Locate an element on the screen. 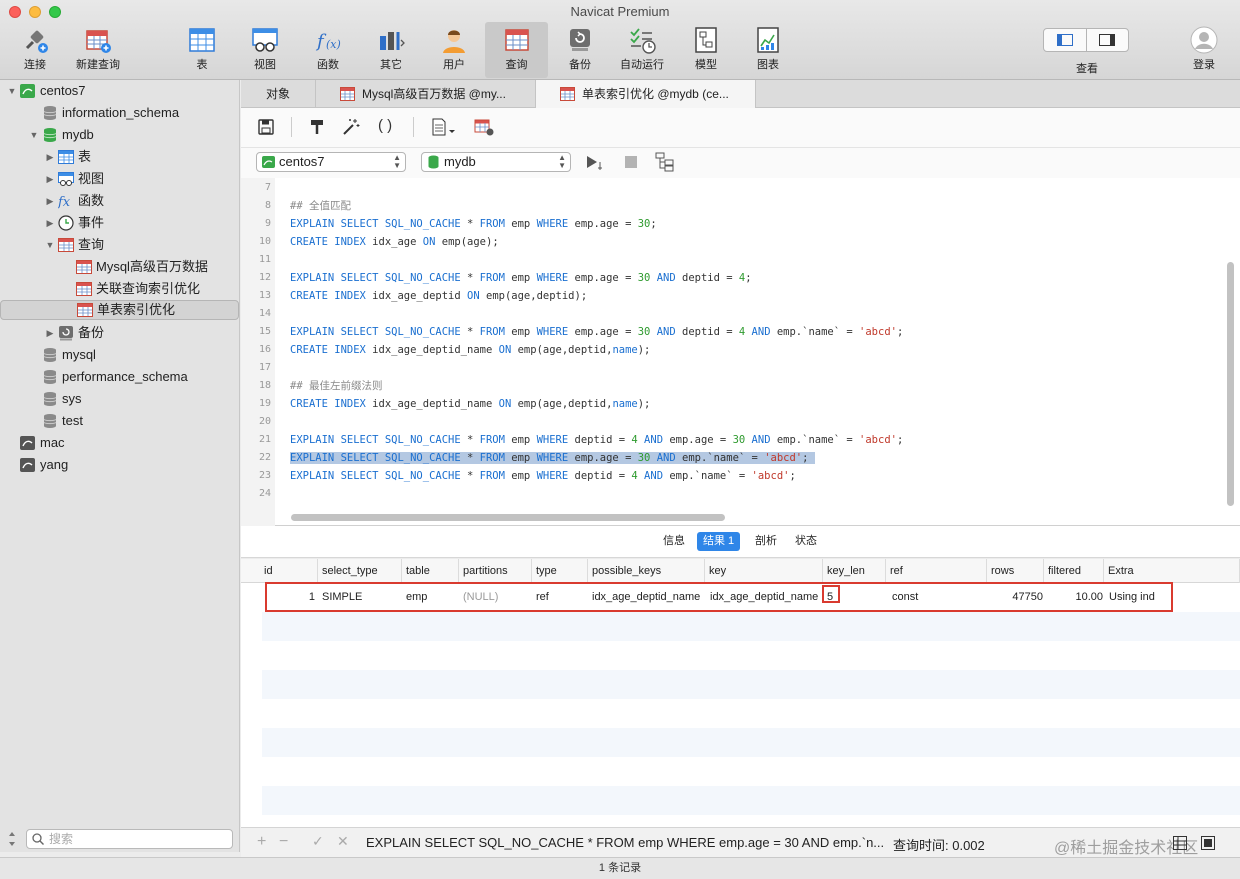 This screenshot has width=1240, height=879. horizontal-scrollbar is located at coordinates (508, 517).